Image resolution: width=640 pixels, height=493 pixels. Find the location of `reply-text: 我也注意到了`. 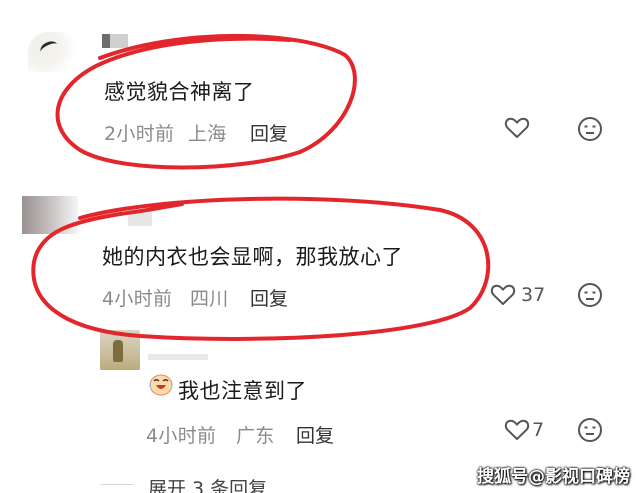

reply-text: 我也注意到了 is located at coordinates (242, 391).